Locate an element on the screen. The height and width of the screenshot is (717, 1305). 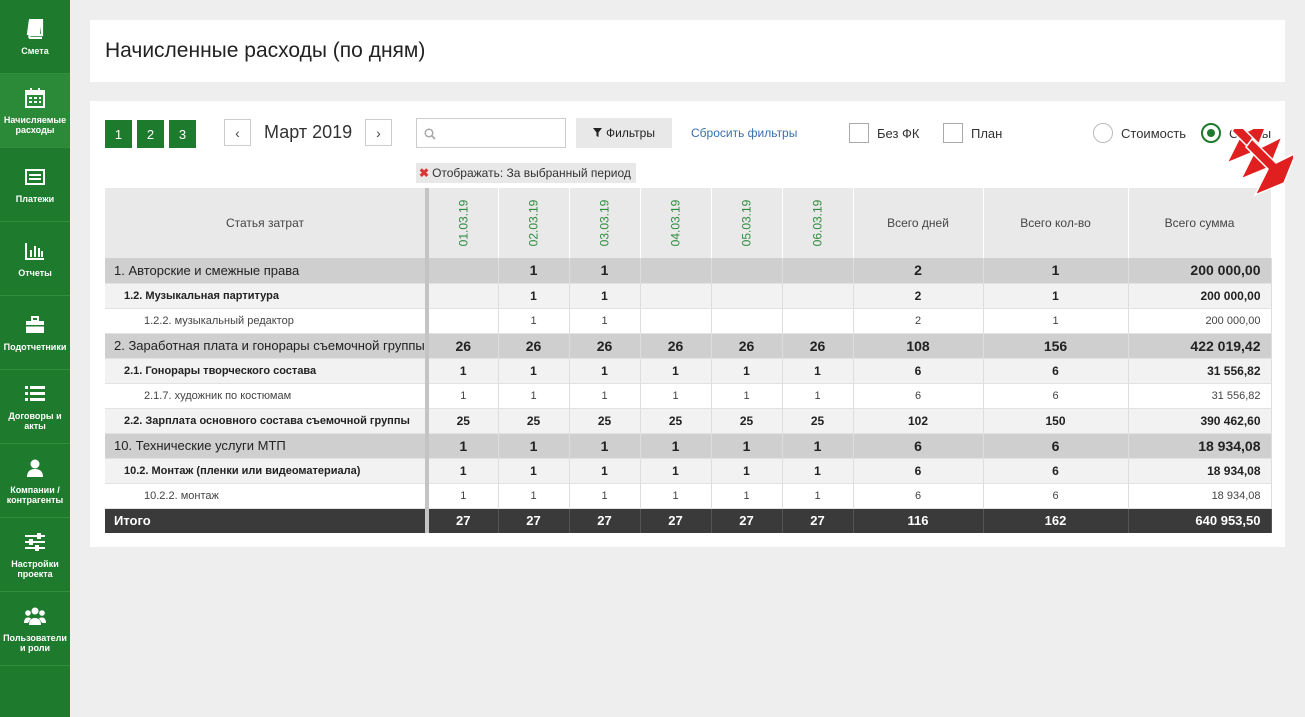
total-days-value: 108 is located at coordinates (918, 346).